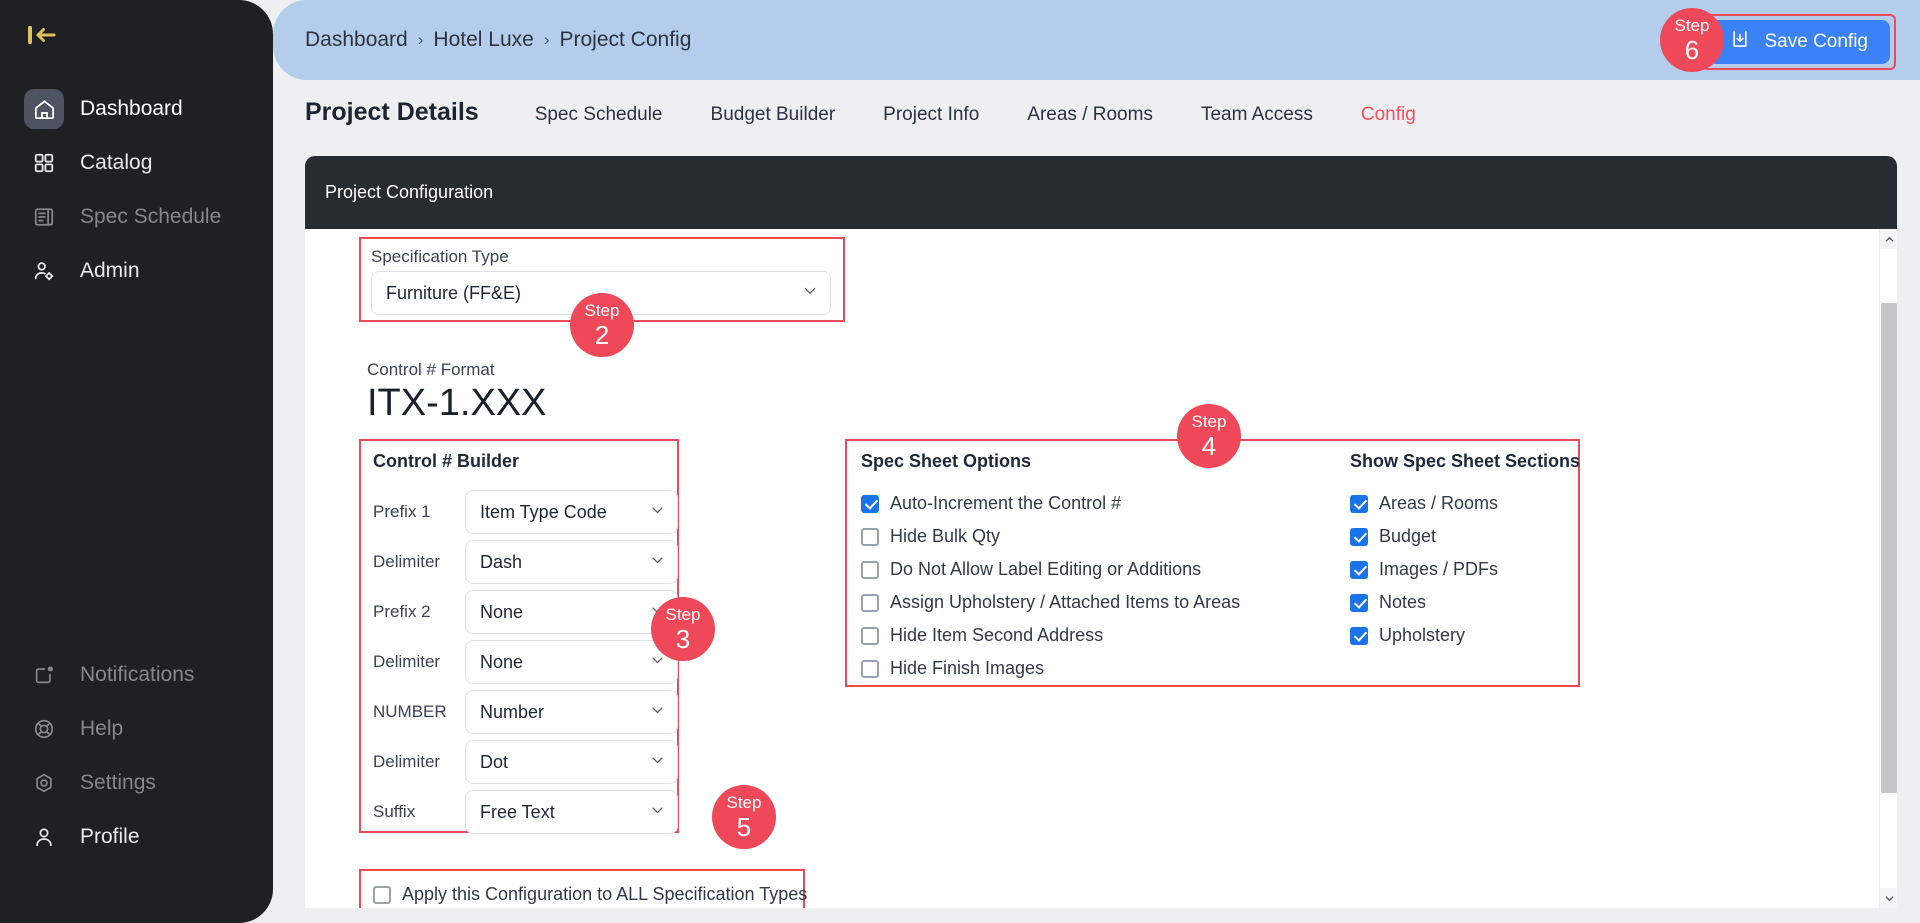 This screenshot has width=1920, height=923. Describe the element at coordinates (571, 562) in the screenshot. I see `builder-row-select-delimiter-1: Dash` at that location.